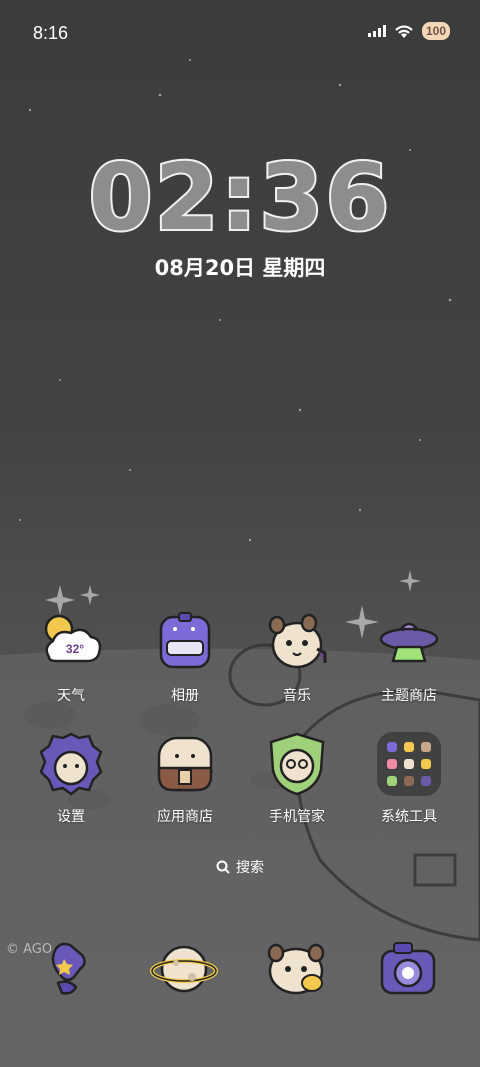 The height and width of the screenshot is (1067, 480). I want to click on clock-date: 08月20日 星期四, so click(240, 268).